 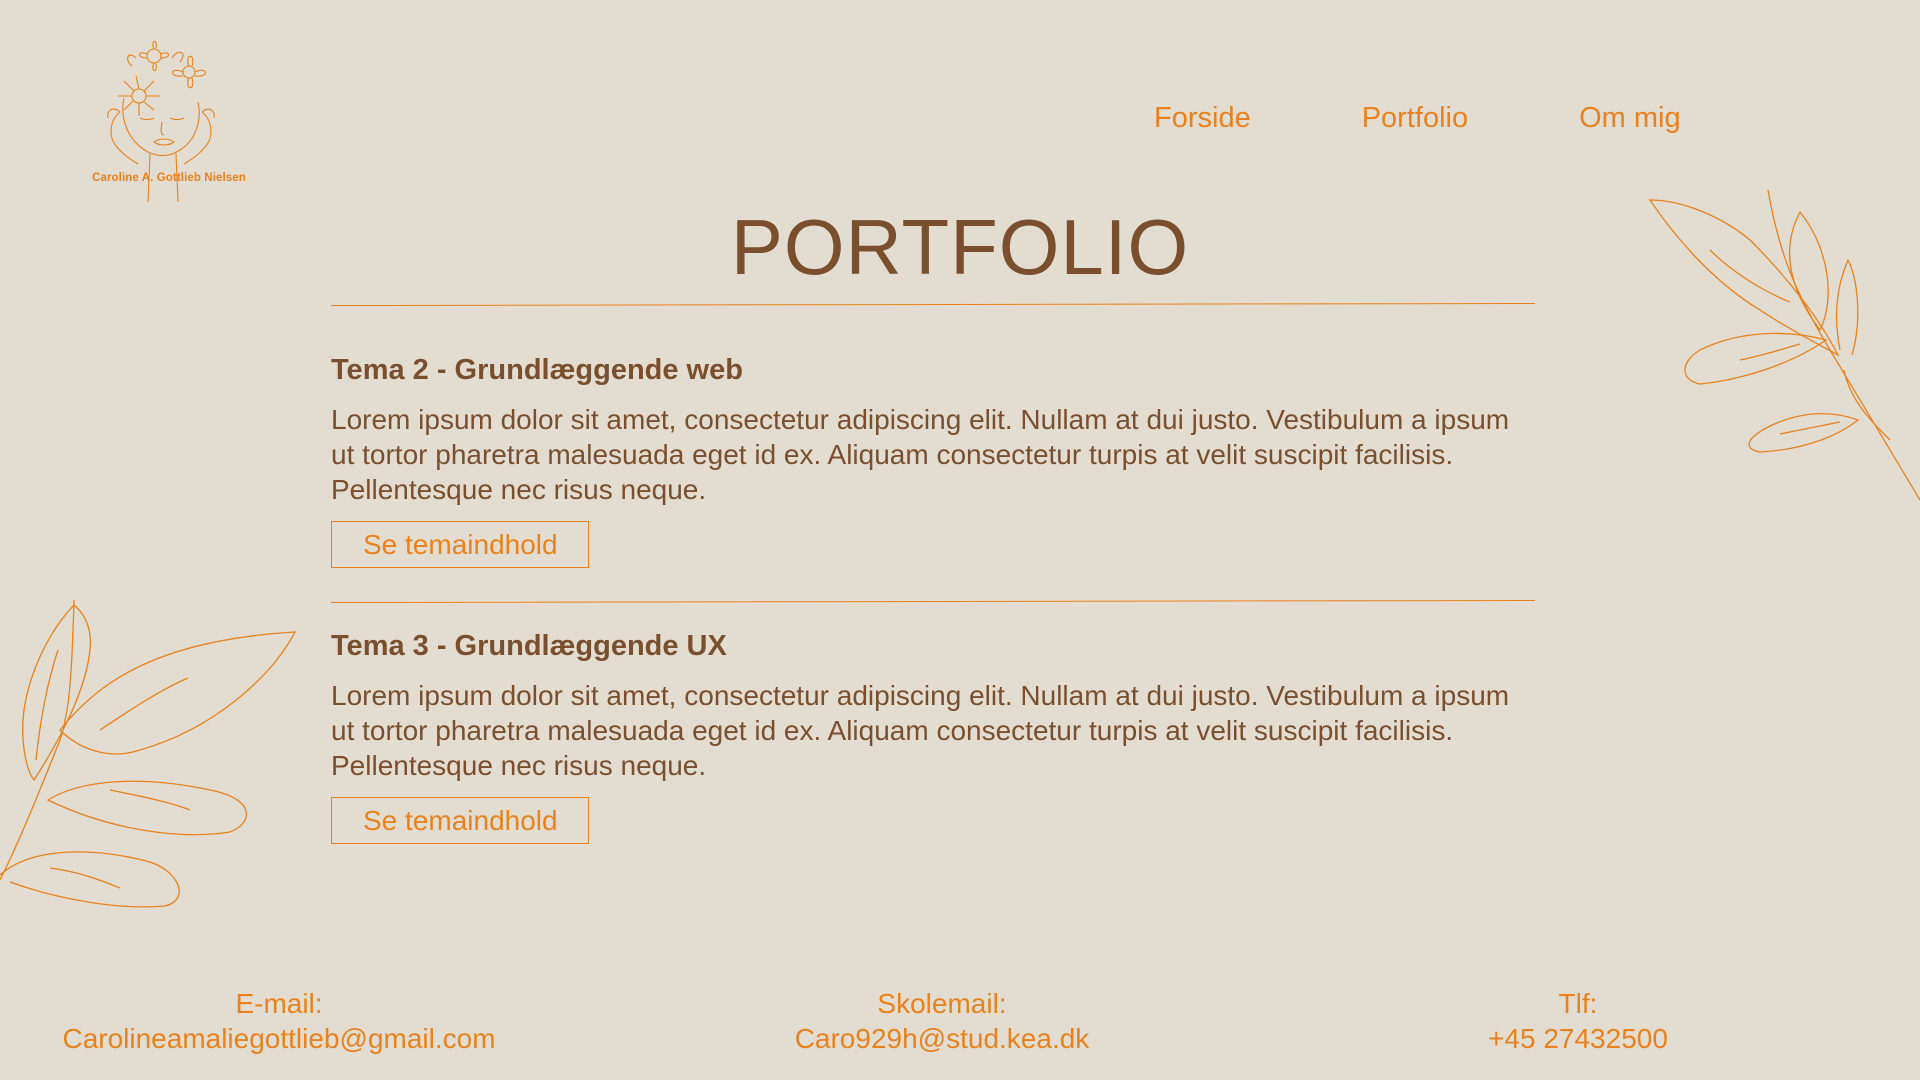 What do you see at coordinates (1578, 1038) in the screenshot?
I see `phone-value: +45 27432500` at bounding box center [1578, 1038].